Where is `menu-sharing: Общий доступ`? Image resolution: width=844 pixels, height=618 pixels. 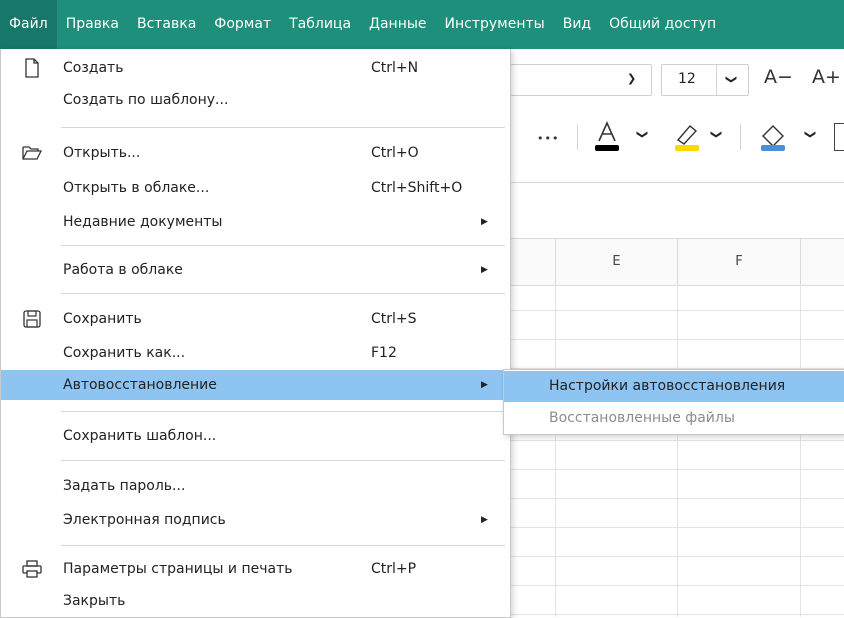
menu-sharing: Общий доступ is located at coordinates (662, 24).